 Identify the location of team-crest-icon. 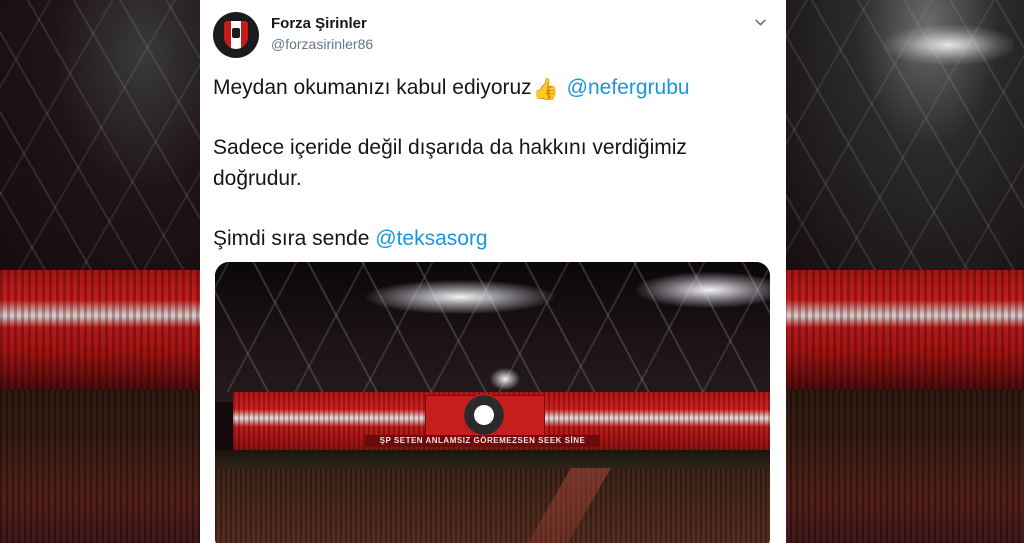
(484, 415).